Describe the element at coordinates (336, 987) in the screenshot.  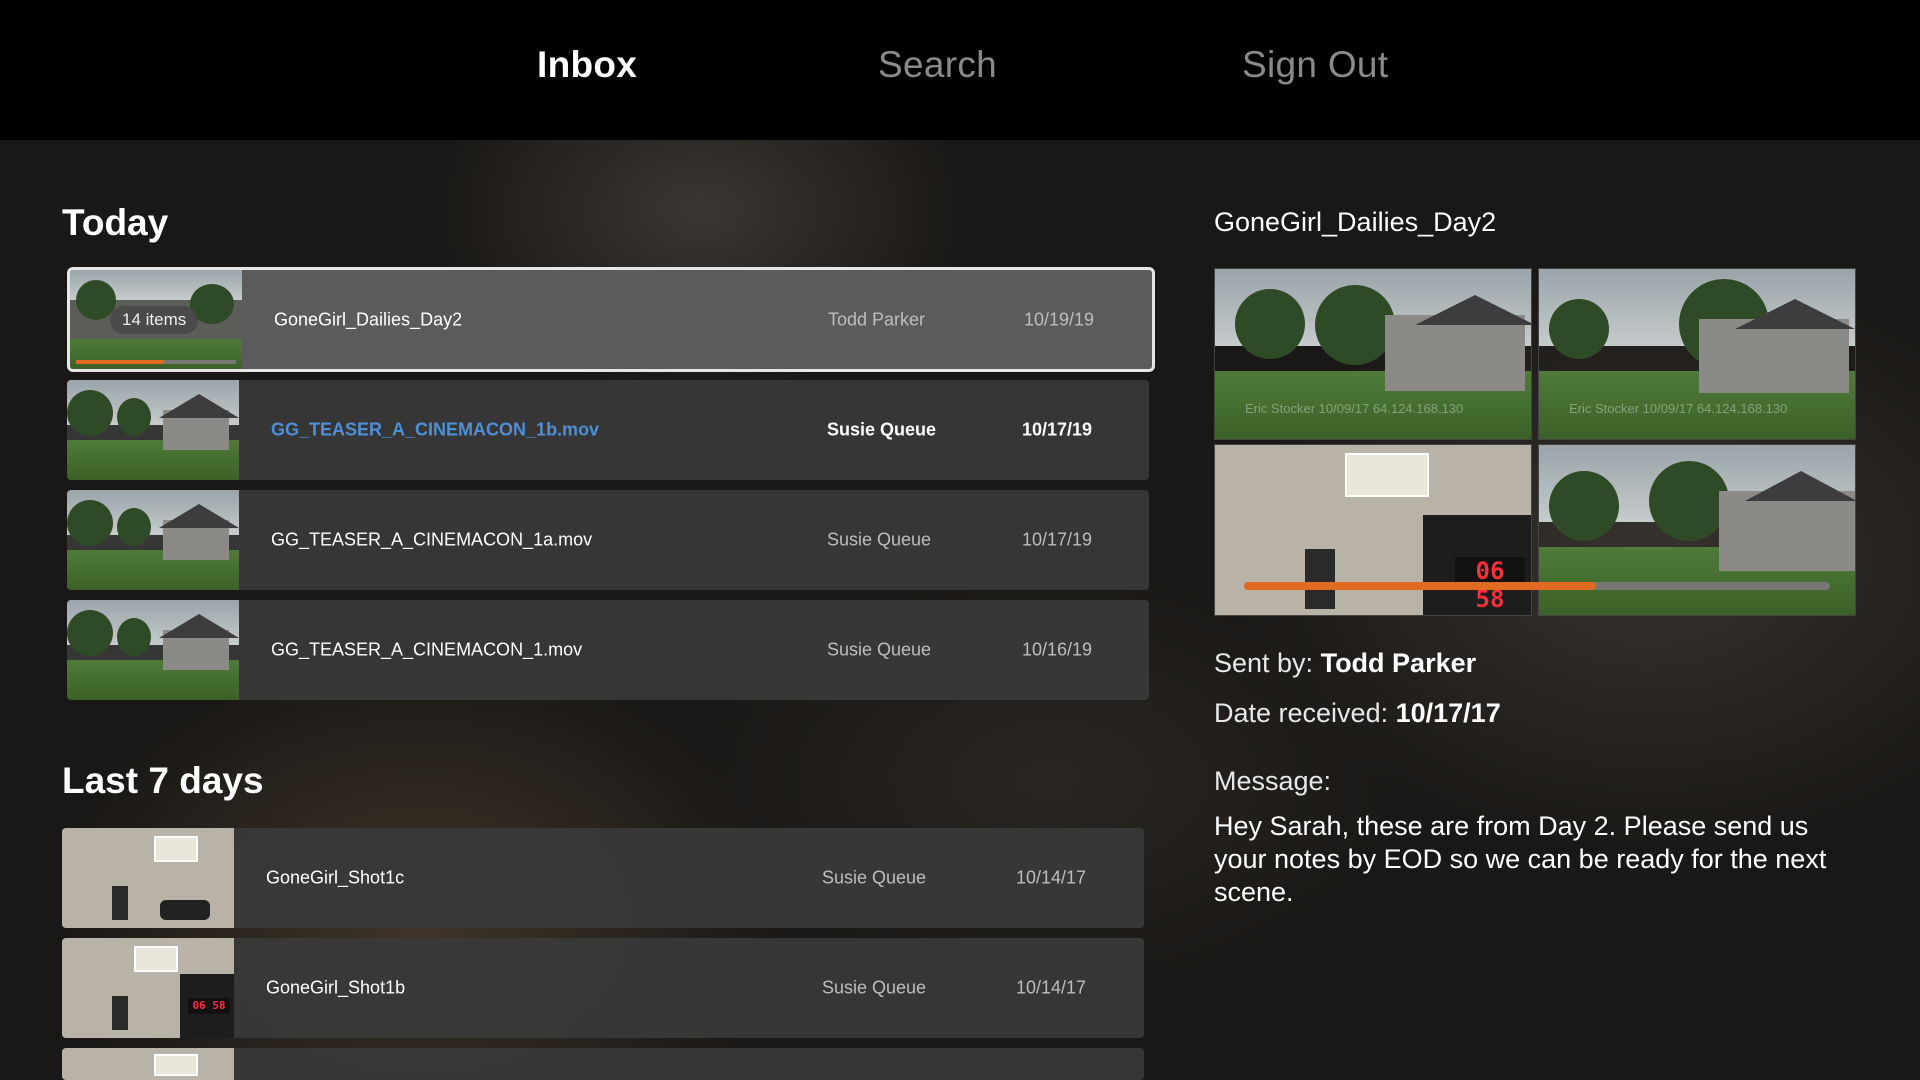
I see `row-title: GoneGirl_Shot1b` at that location.